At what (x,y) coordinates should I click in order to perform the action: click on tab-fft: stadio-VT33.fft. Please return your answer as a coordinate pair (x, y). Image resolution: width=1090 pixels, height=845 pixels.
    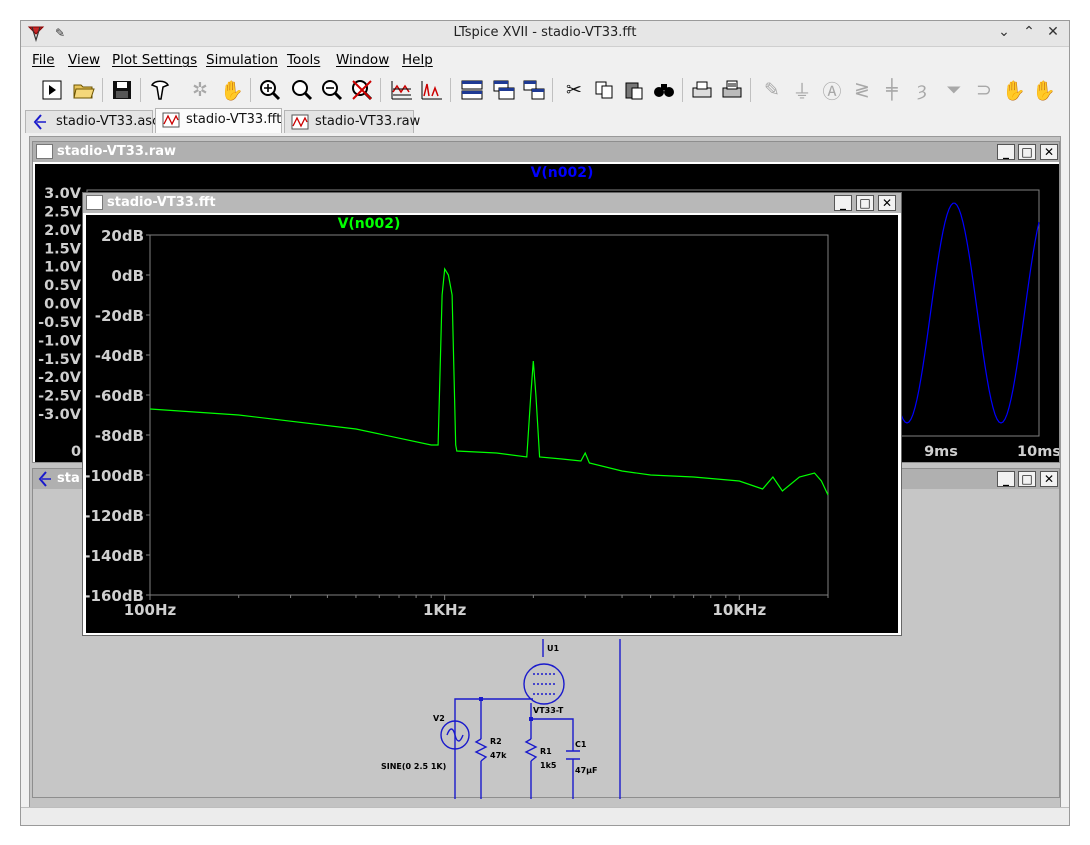
    Looking at the image, I should click on (218, 120).